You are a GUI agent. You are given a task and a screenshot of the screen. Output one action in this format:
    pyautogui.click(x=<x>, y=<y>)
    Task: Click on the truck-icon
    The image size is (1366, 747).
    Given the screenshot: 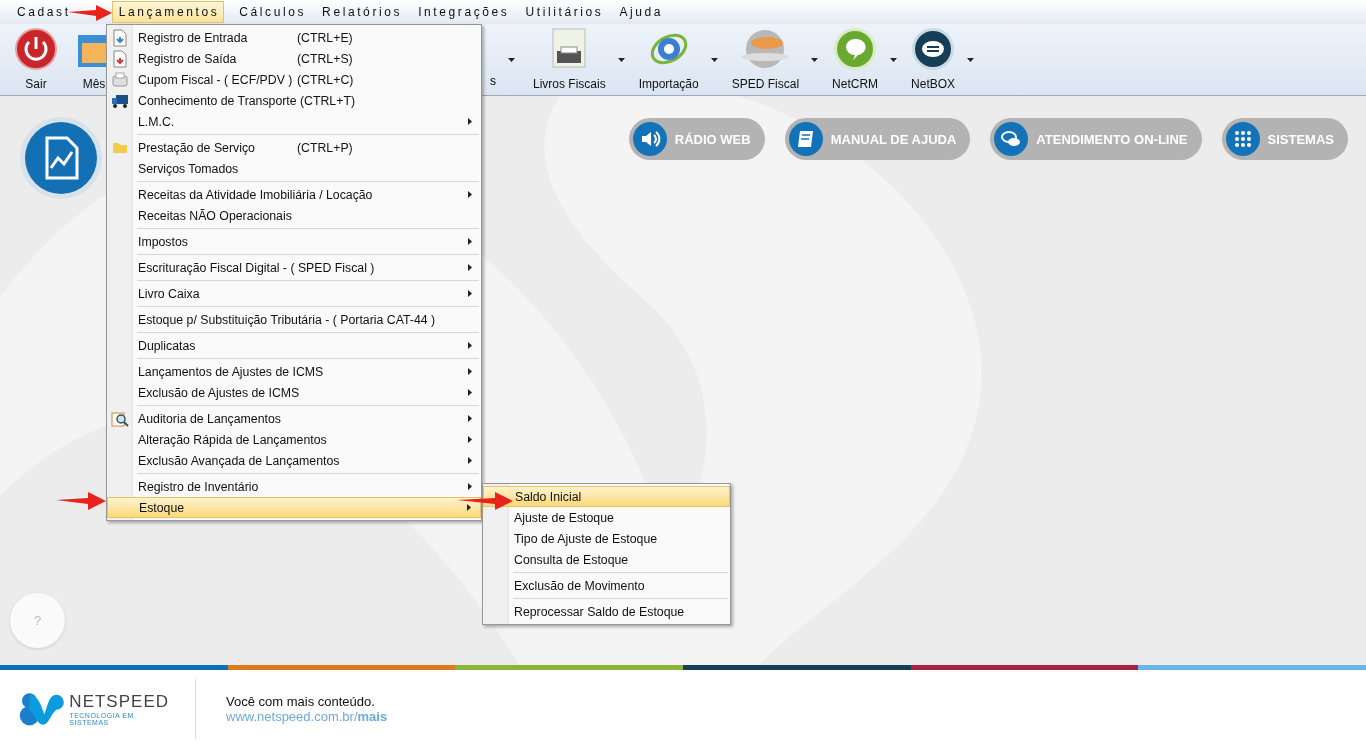 What is the action you would take?
    pyautogui.click(x=119, y=100)
    